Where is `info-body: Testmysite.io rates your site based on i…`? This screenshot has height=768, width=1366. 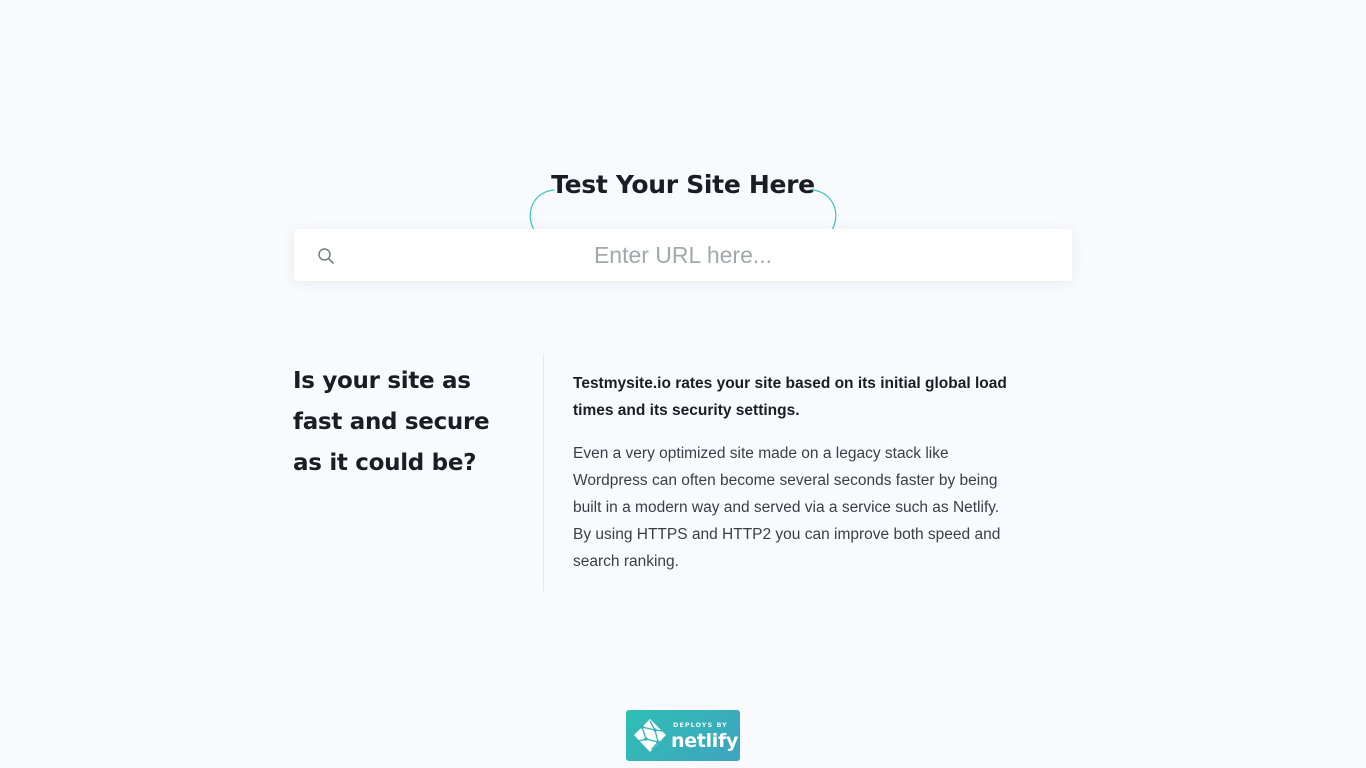 info-body: Testmysite.io rates your site based on i… is located at coordinates (793, 472).